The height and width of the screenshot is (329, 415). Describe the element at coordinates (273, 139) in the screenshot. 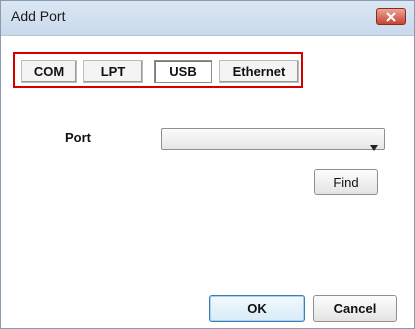

I see `port-select` at that location.